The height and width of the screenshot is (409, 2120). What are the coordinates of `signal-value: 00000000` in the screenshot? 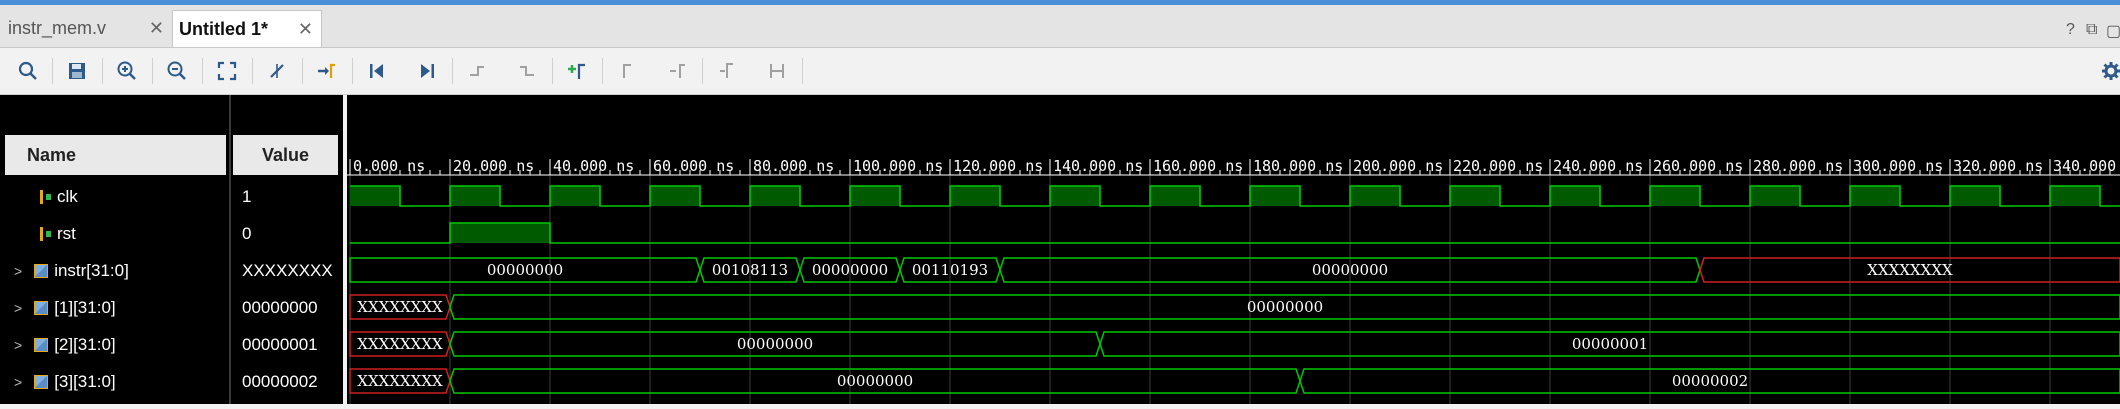 It's located at (280, 307).